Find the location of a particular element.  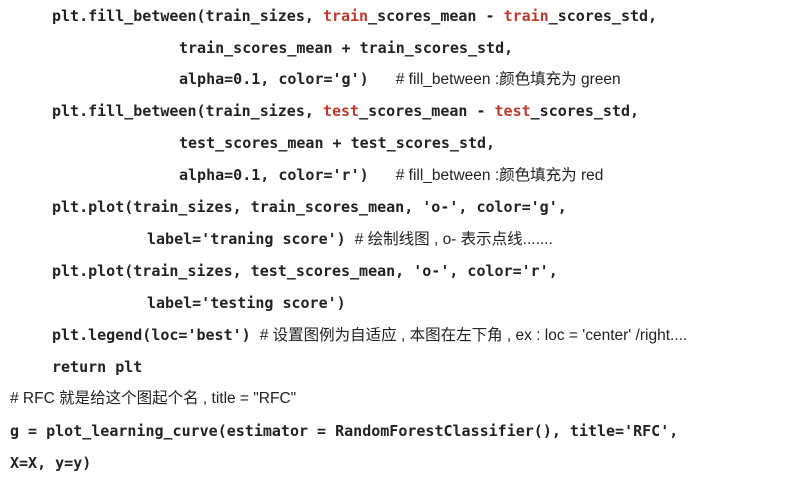

code-segment: label='traning score') is located at coordinates (246, 239).